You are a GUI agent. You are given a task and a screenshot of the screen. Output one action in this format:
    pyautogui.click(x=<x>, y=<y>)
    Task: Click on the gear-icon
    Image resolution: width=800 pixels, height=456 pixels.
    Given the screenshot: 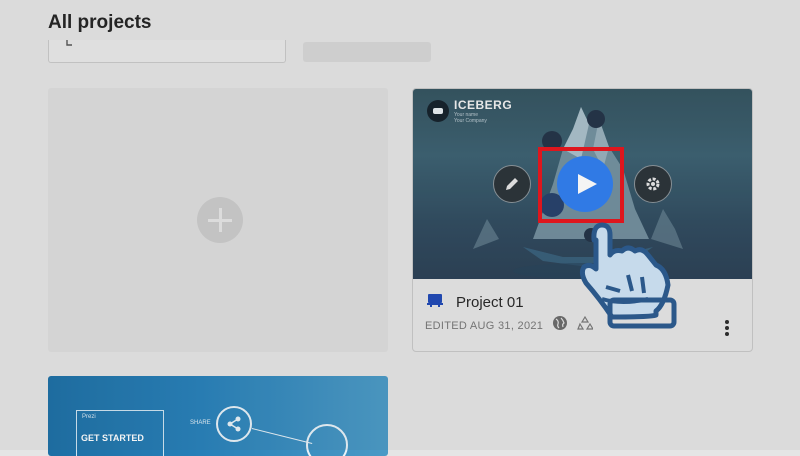 What is the action you would take?
    pyautogui.click(x=653, y=184)
    